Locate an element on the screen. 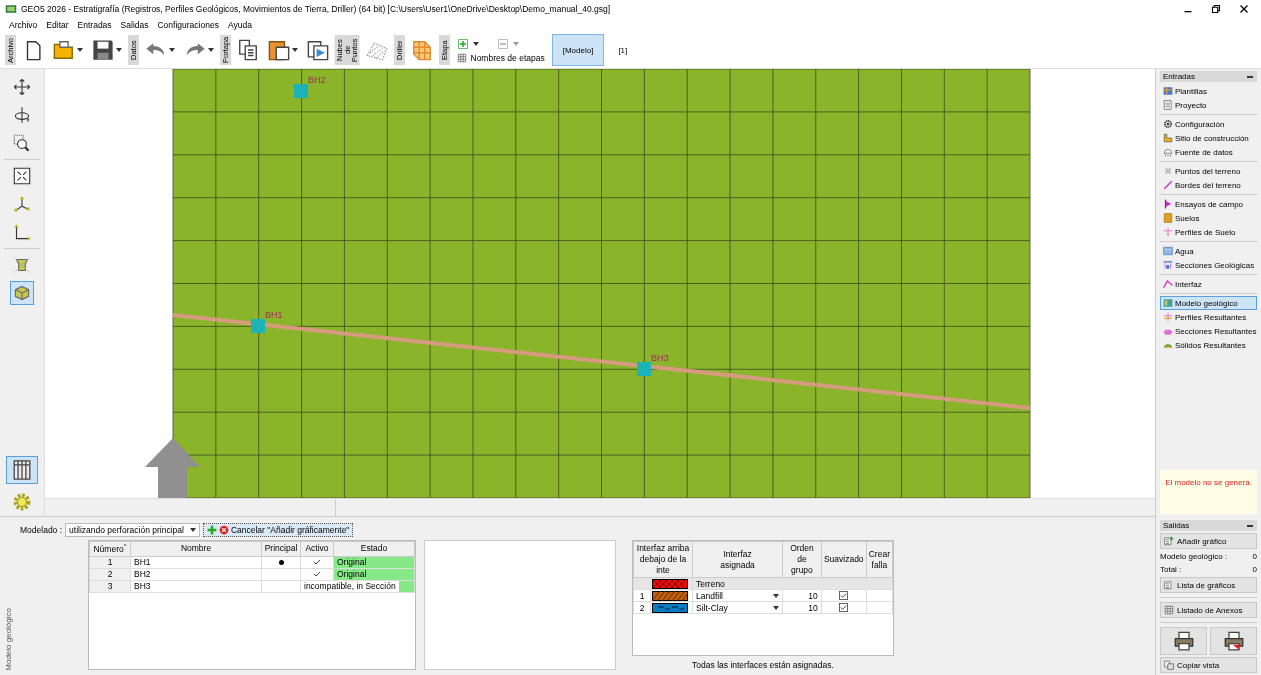 This screenshot has height=675, width=1261. navigation-item: Bordes del terreno is located at coordinates (1208, 185).